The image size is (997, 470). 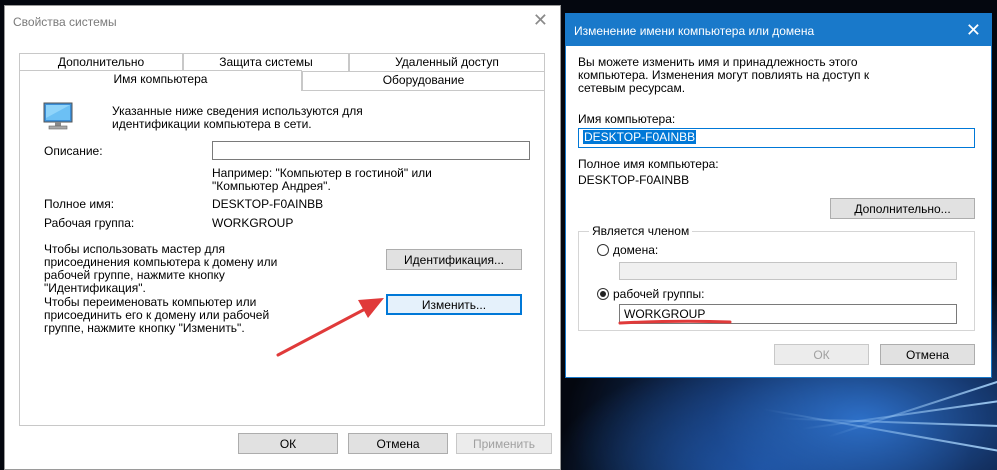 I want to click on tab-computer-name: Имя компьютера, so click(x=160, y=80).